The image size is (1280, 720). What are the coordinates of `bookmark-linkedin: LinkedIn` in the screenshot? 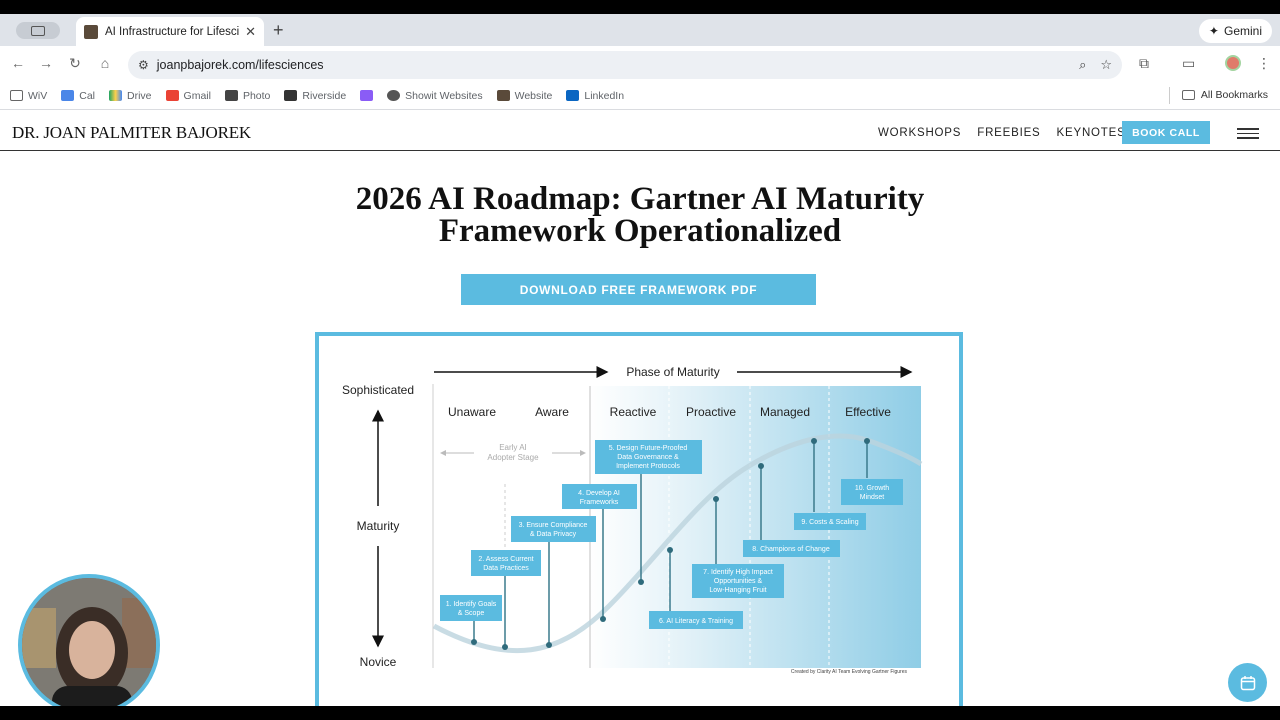 It's located at (595, 96).